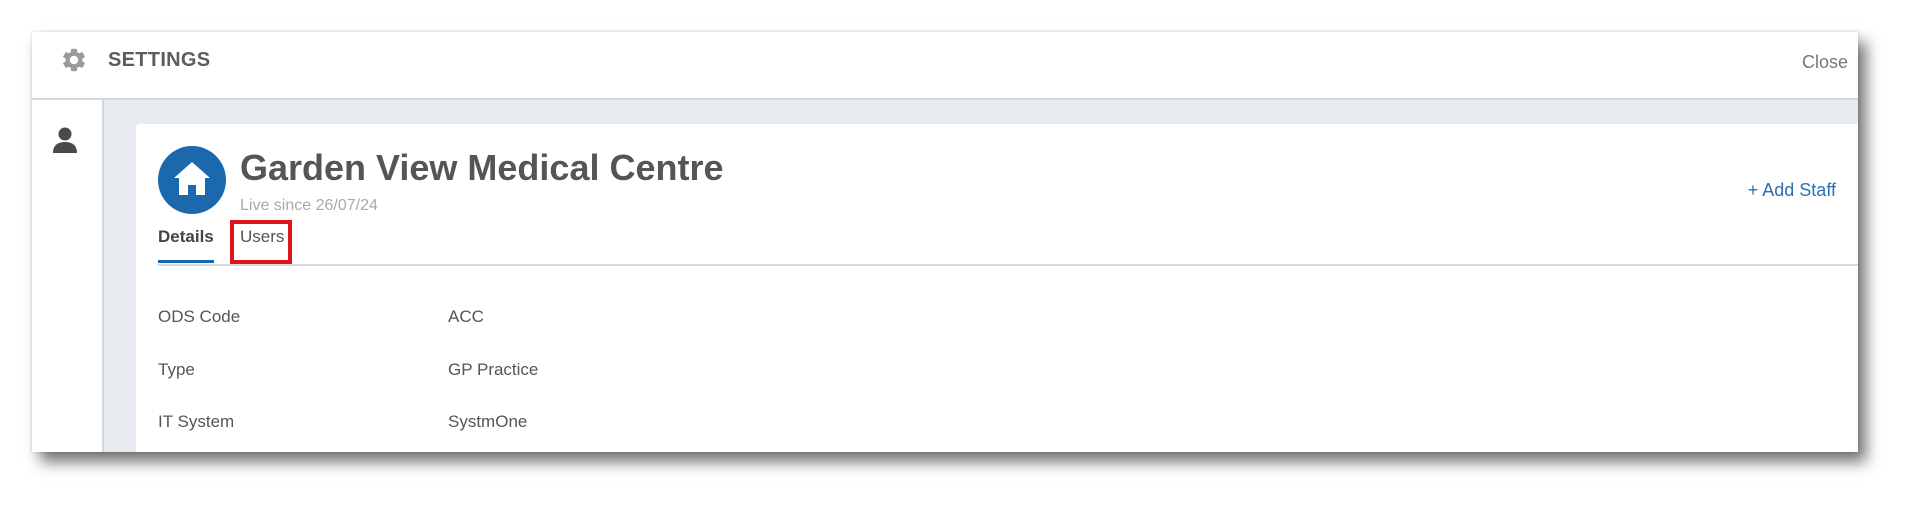 This screenshot has height=518, width=1923. I want to click on organisation-avatar, so click(192, 180).